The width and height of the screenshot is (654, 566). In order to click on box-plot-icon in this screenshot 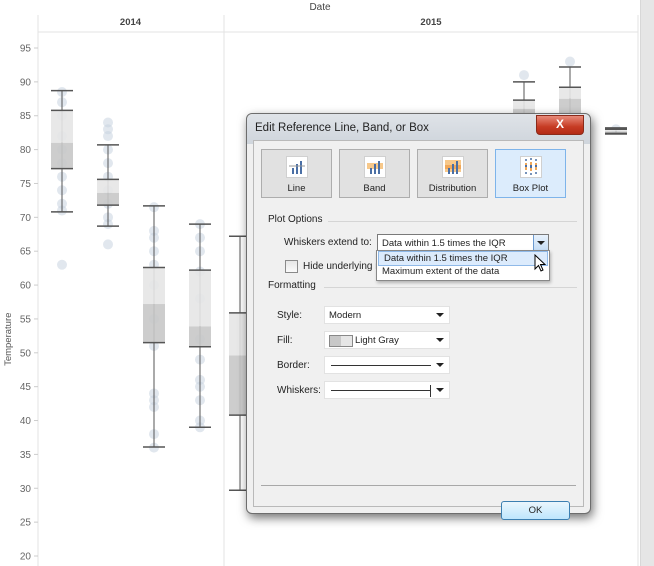, I will do `click(531, 167)`.